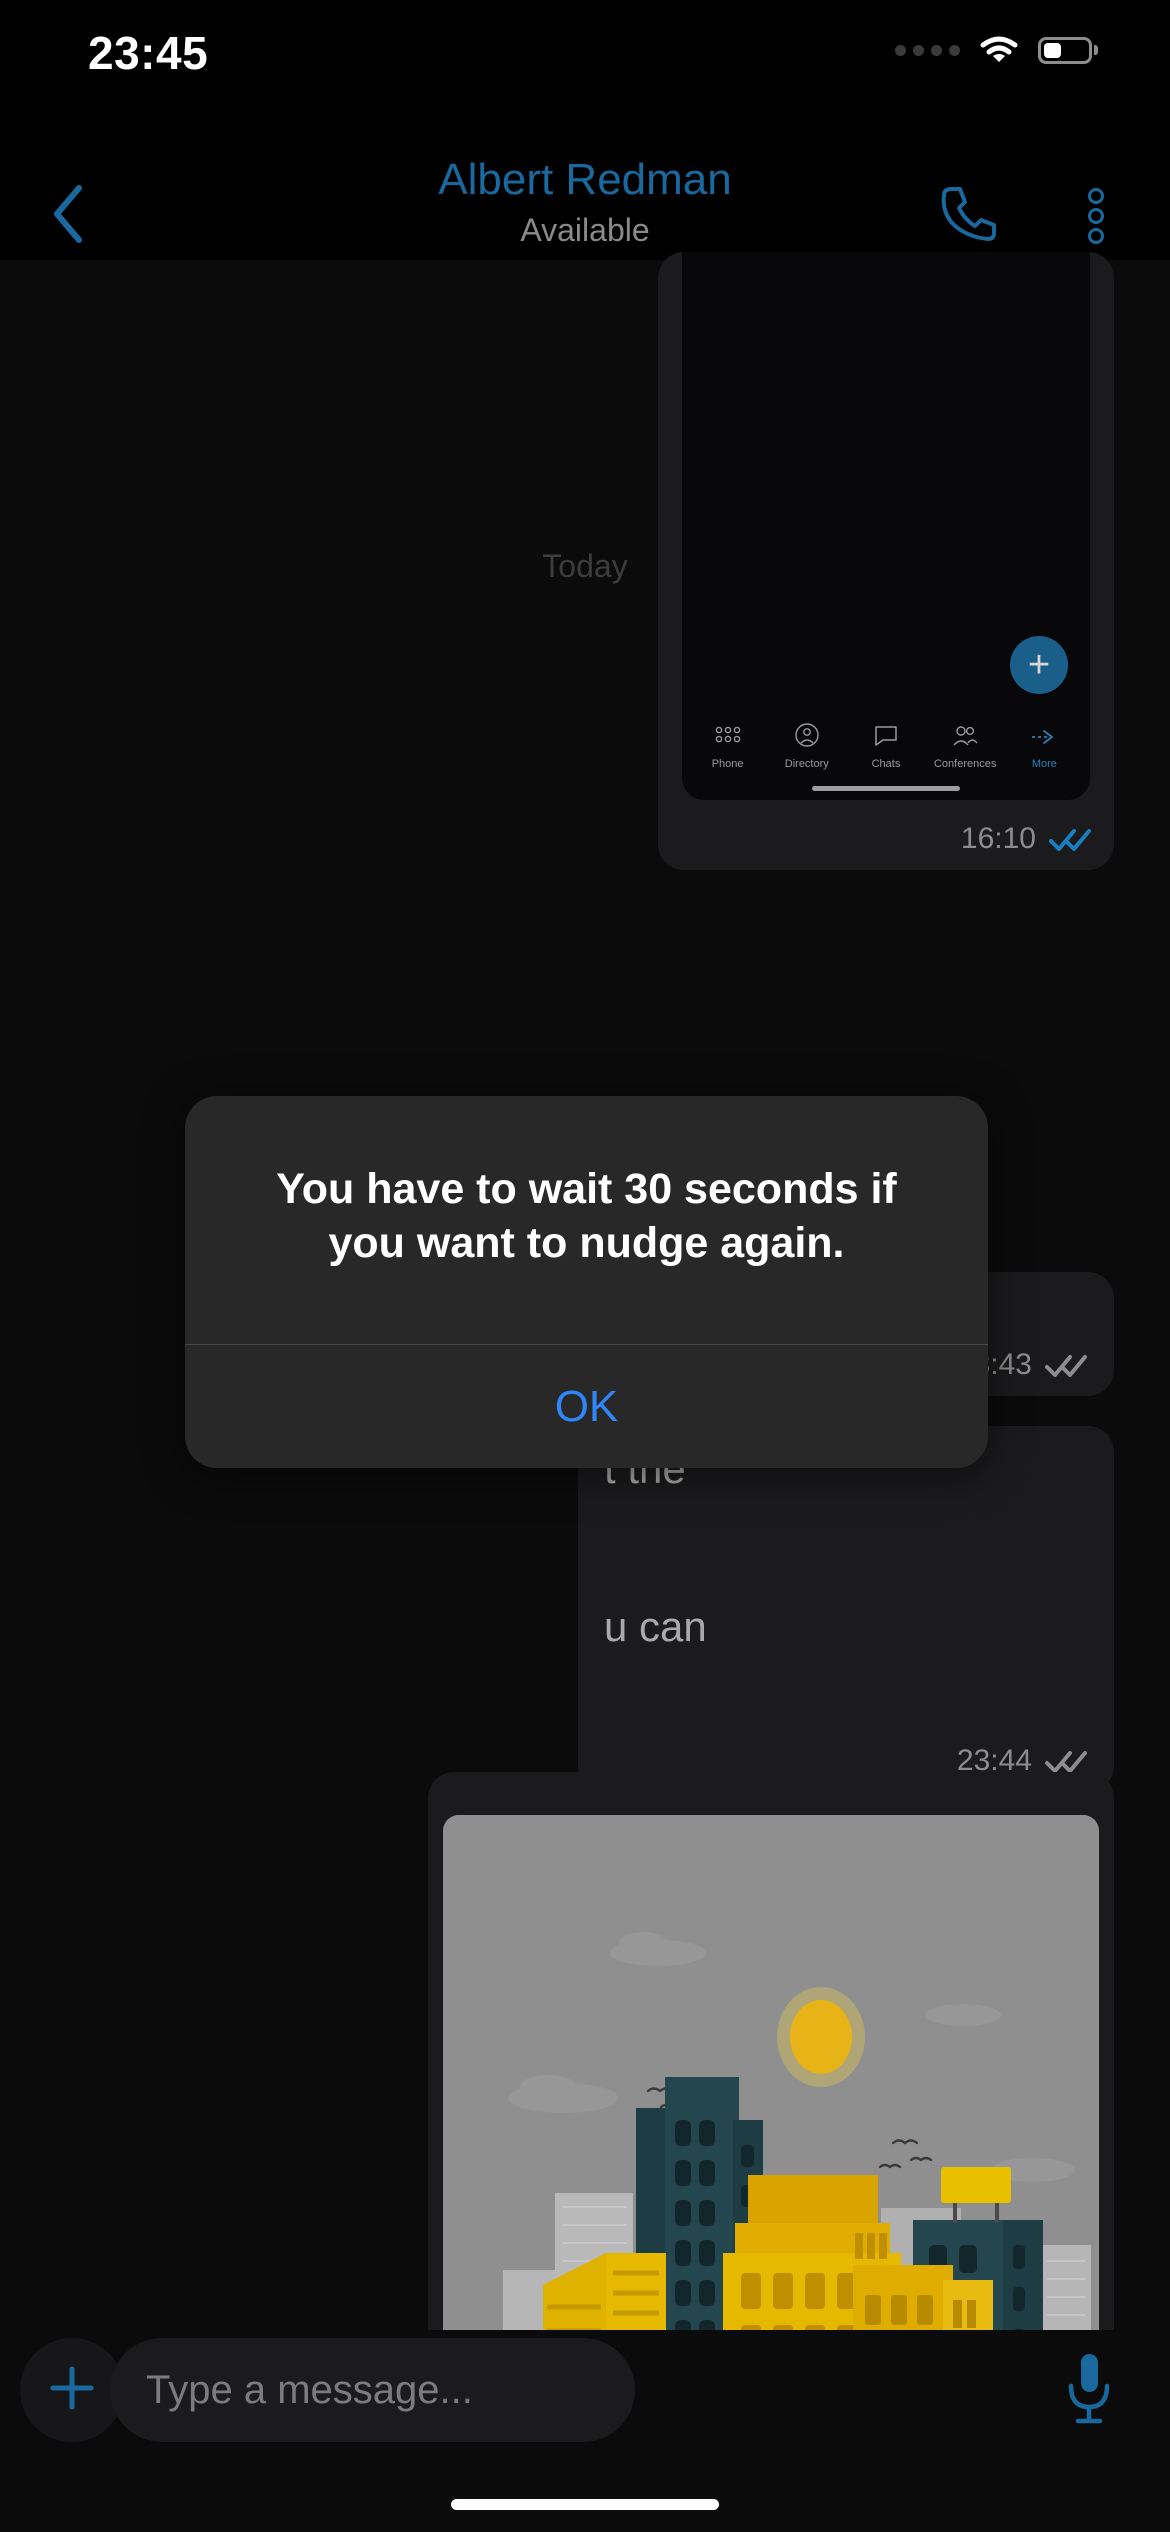  What do you see at coordinates (886, 764) in the screenshot?
I see `embedded-tab-label: Chats` at bounding box center [886, 764].